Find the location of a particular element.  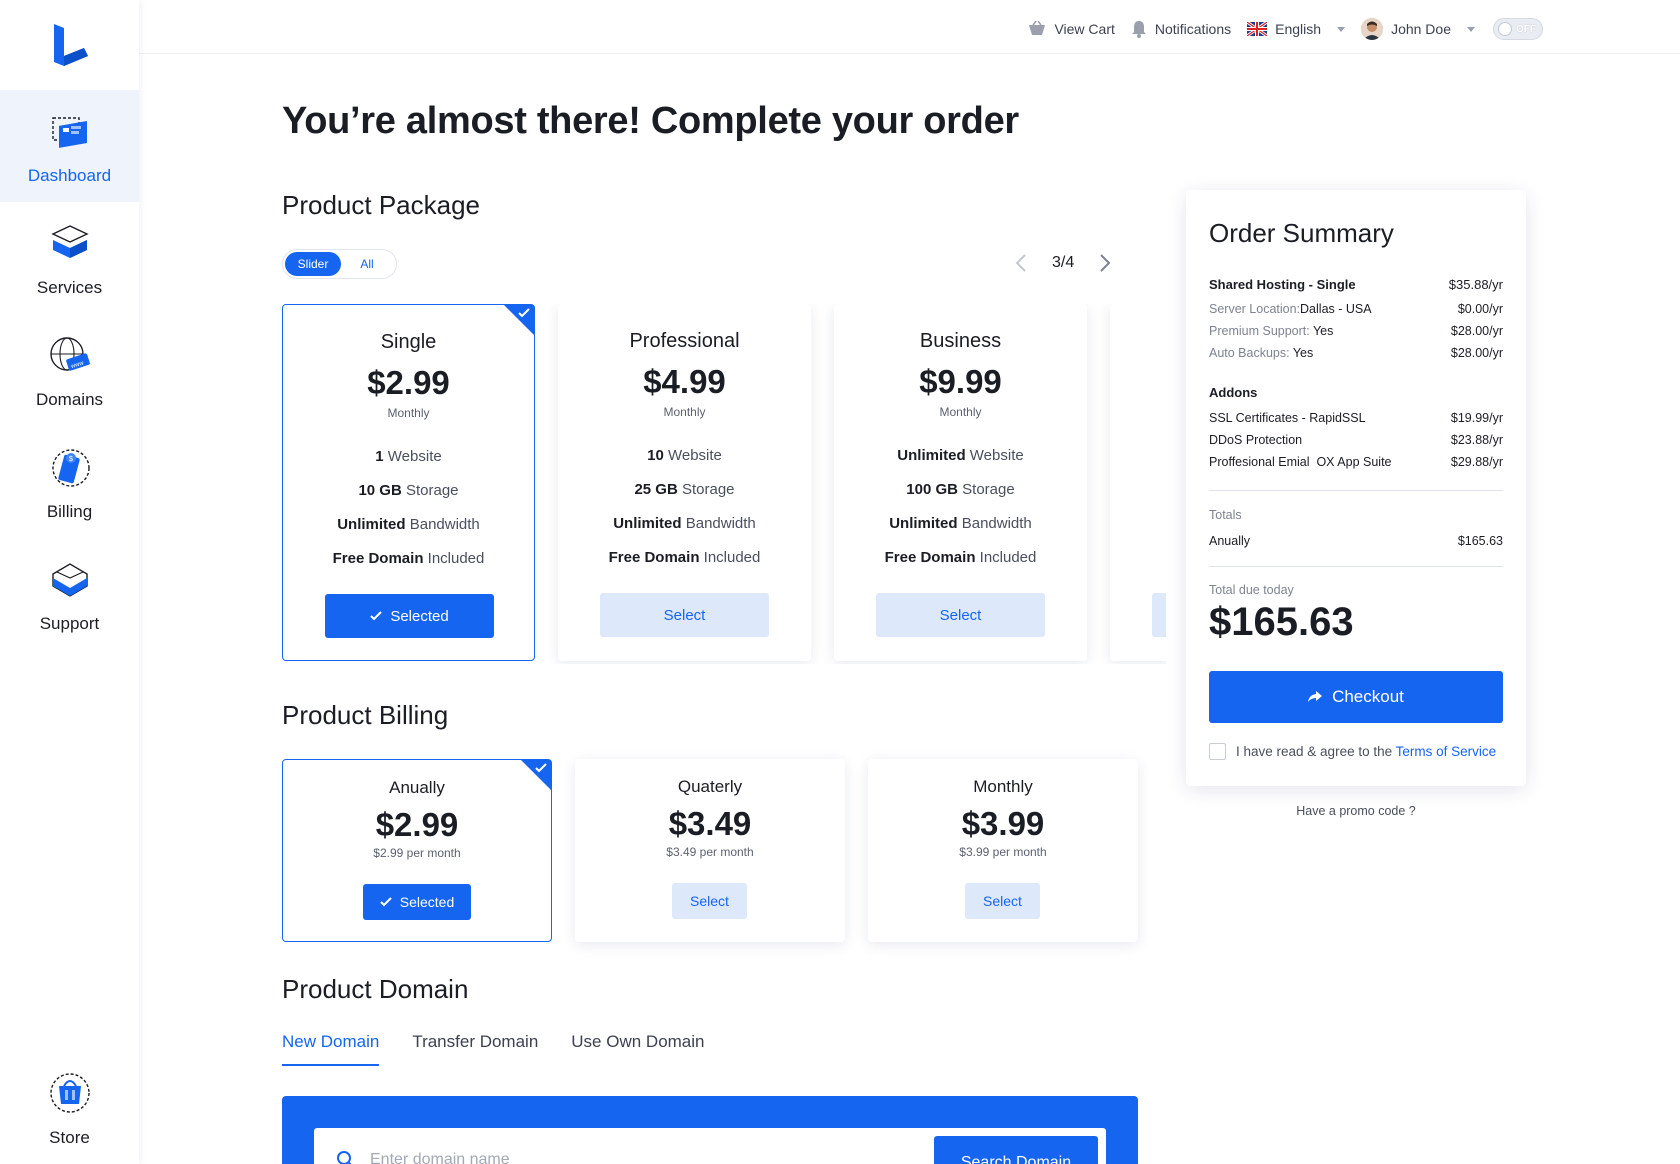

summary-addon-row: DDoS Protection $23.88/yr is located at coordinates (1356, 440).